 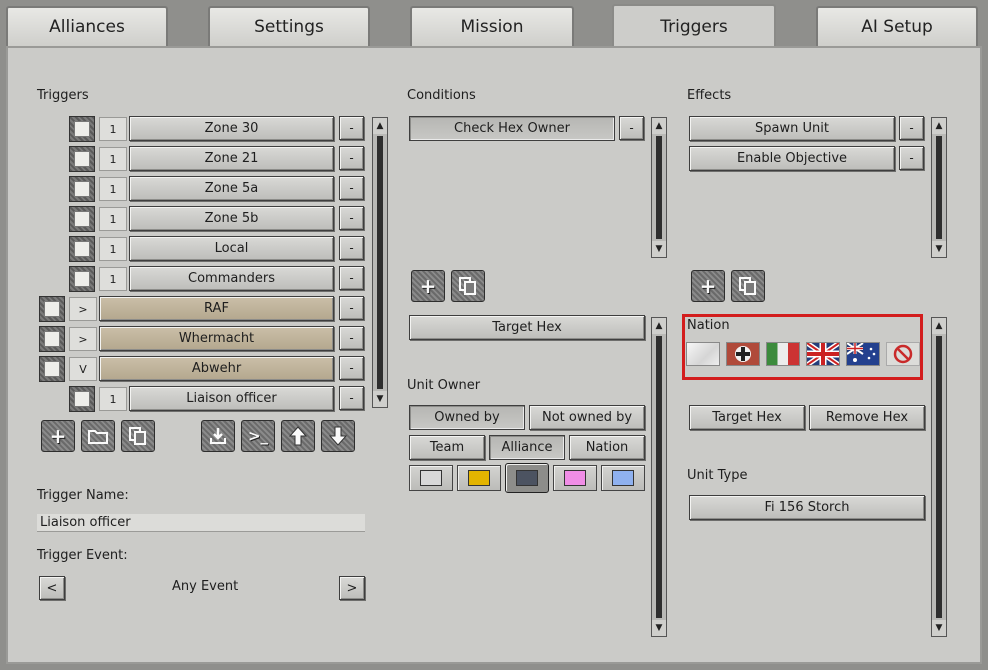 What do you see at coordinates (467, 417) in the screenshot?
I see `owned-by-button: Owned by` at bounding box center [467, 417].